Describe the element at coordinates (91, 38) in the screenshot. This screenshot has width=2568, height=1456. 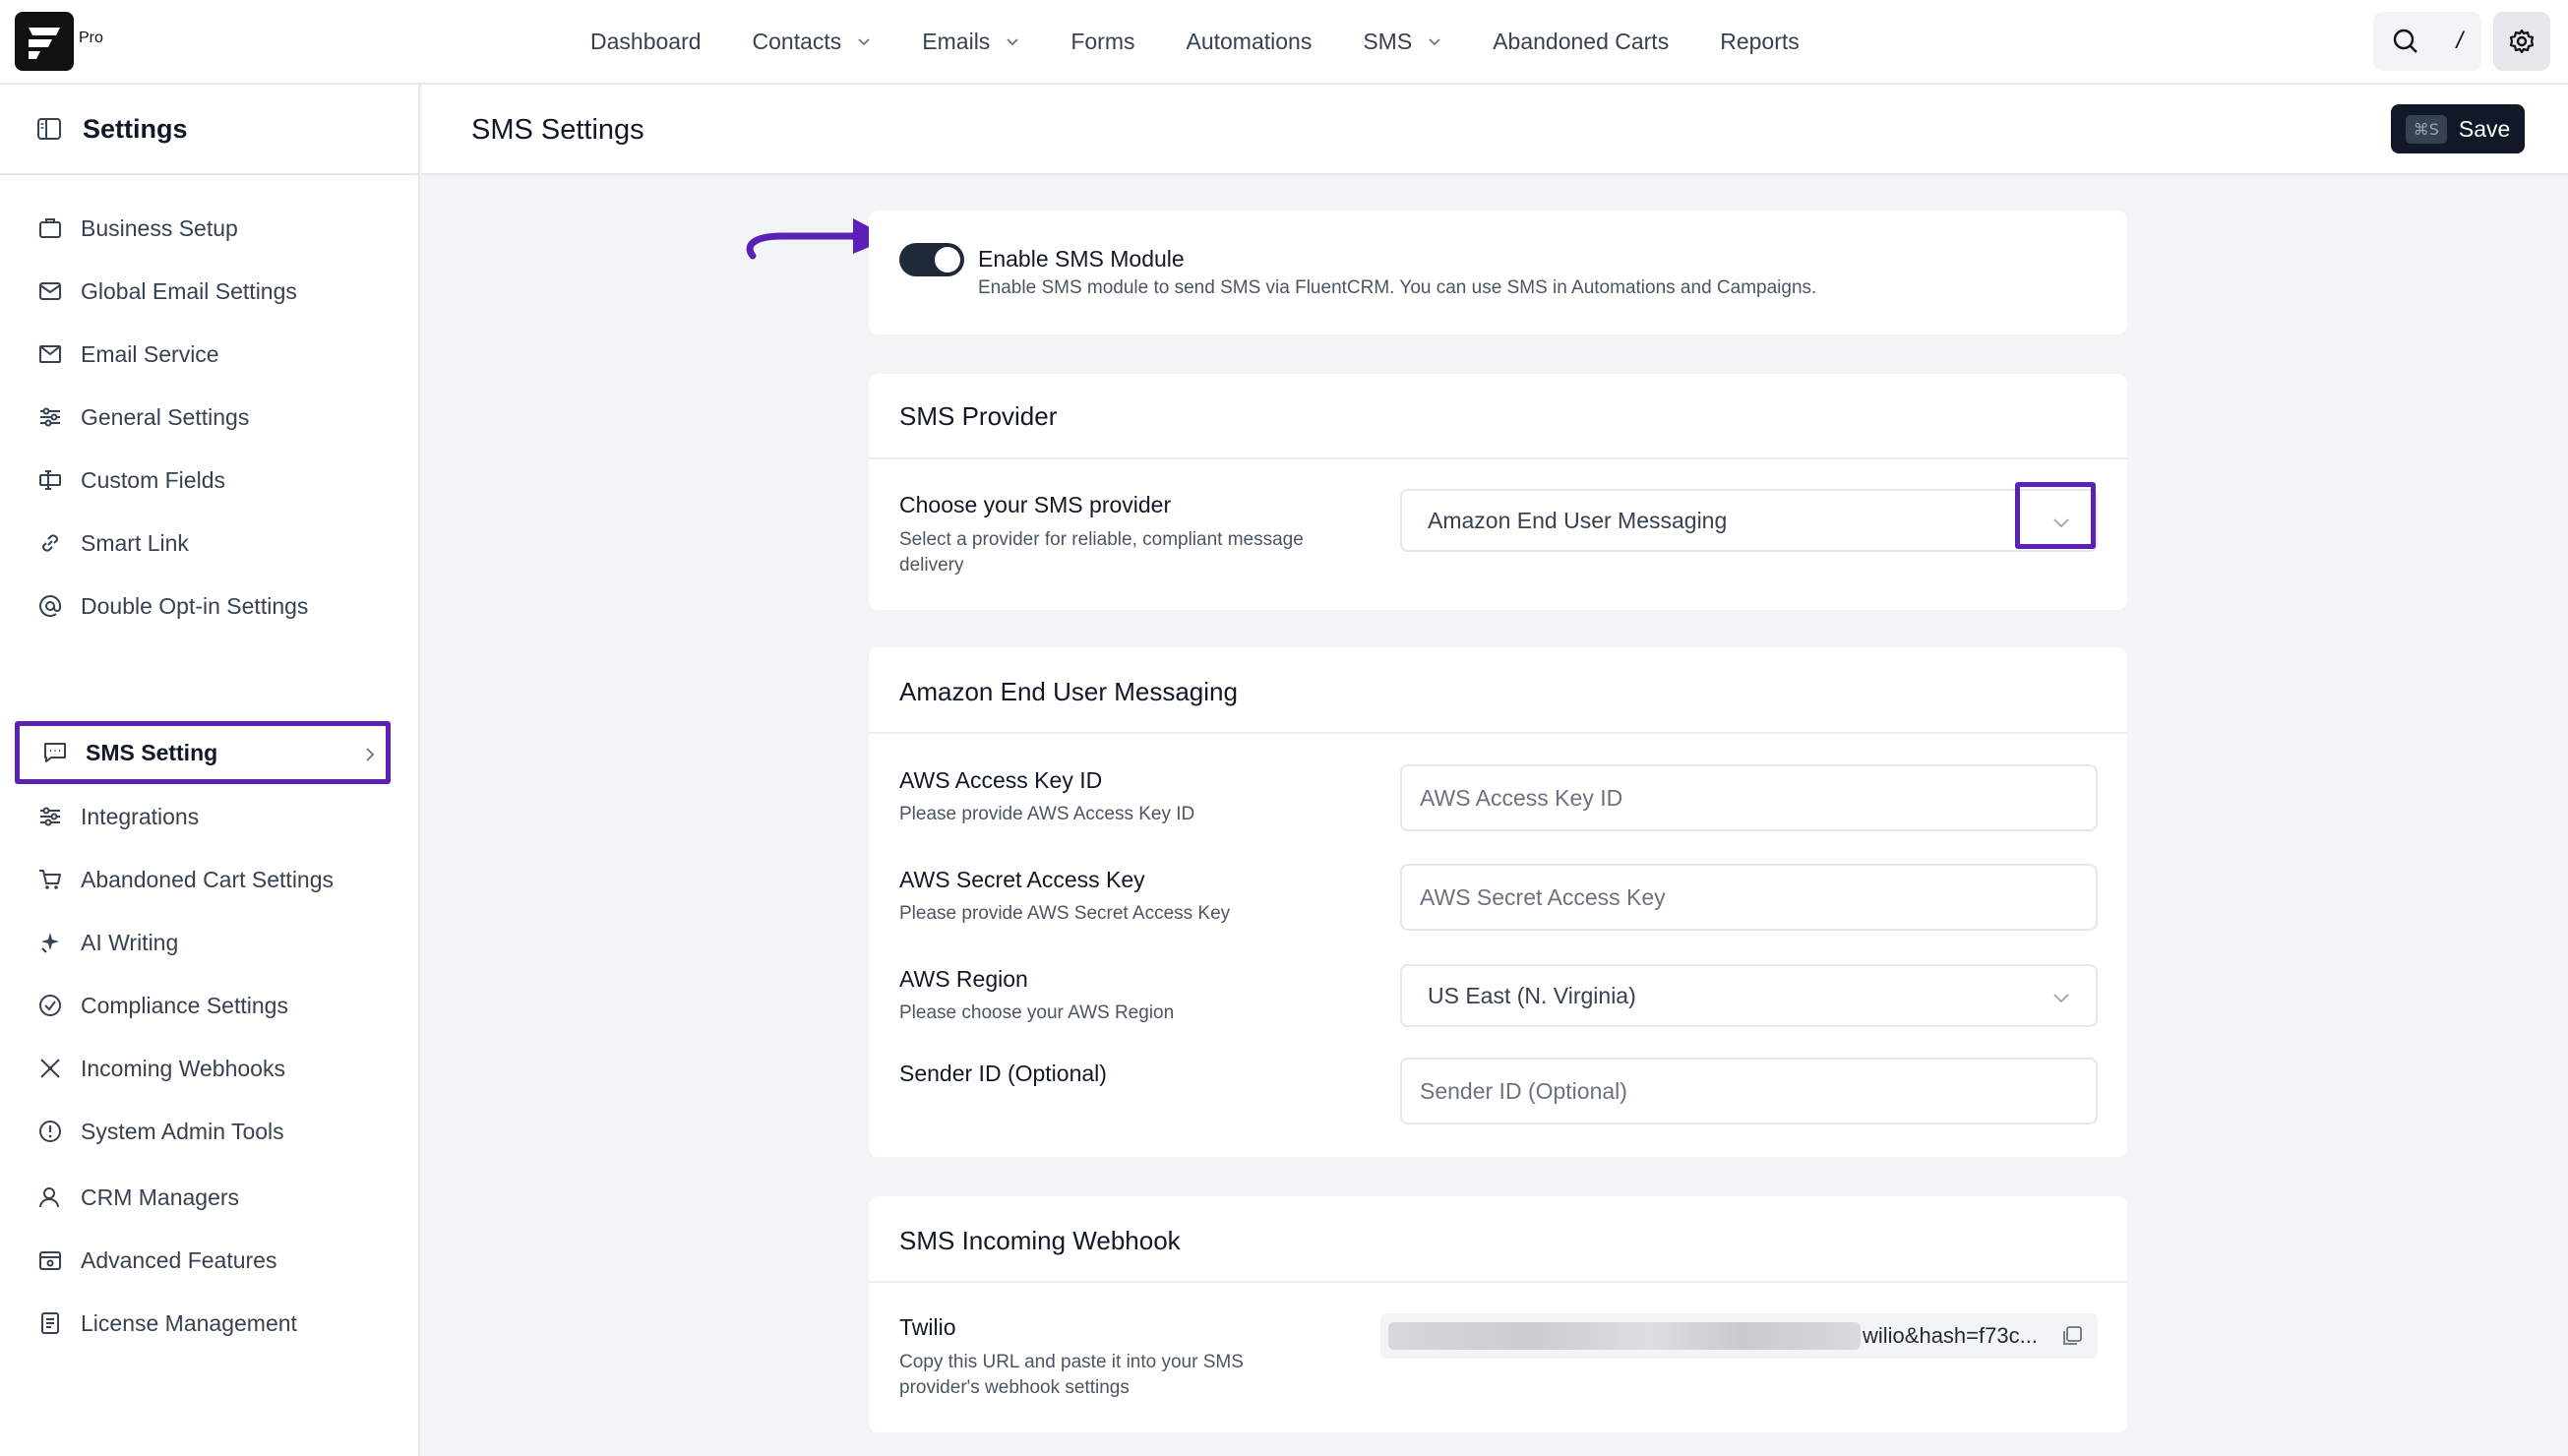
I see `pro-badge: Pro` at that location.